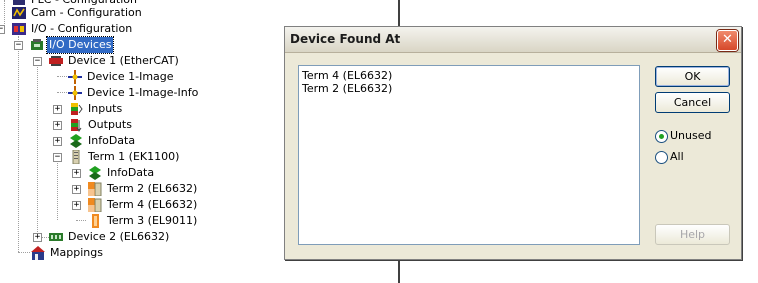 This screenshot has height=283, width=758. What do you see at coordinates (692, 102) in the screenshot?
I see `cancel-button: Cancel` at bounding box center [692, 102].